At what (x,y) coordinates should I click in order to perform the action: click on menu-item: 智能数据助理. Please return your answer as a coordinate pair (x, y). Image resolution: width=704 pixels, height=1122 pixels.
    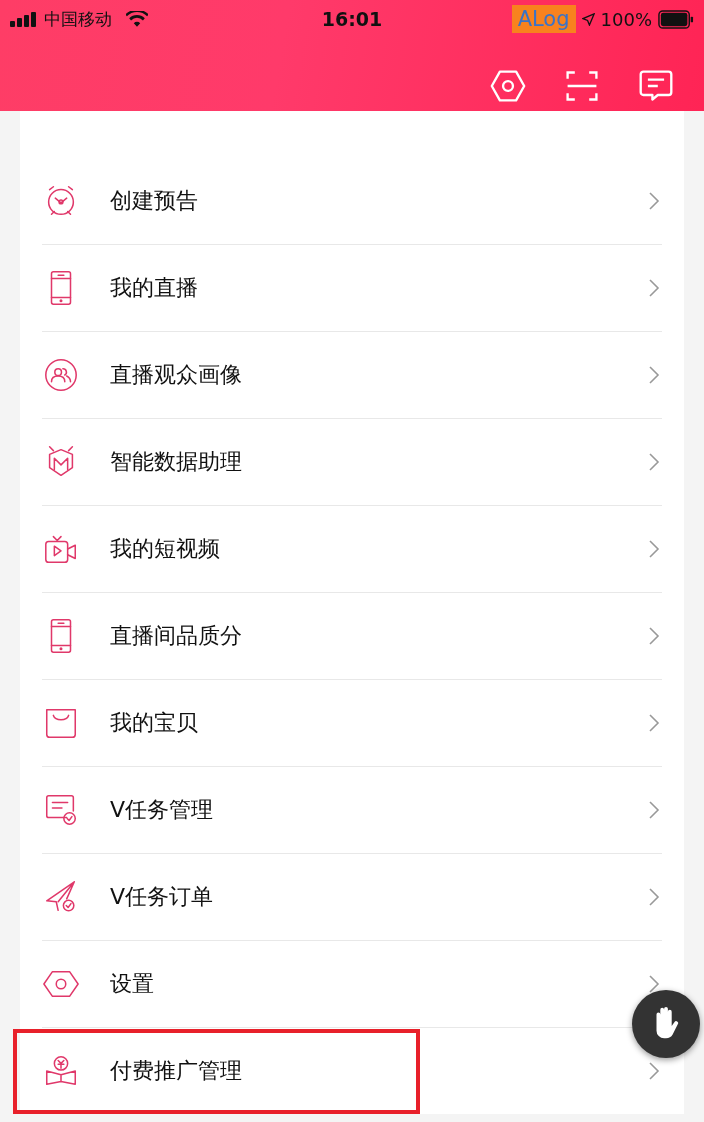
    Looking at the image, I should click on (176, 462).